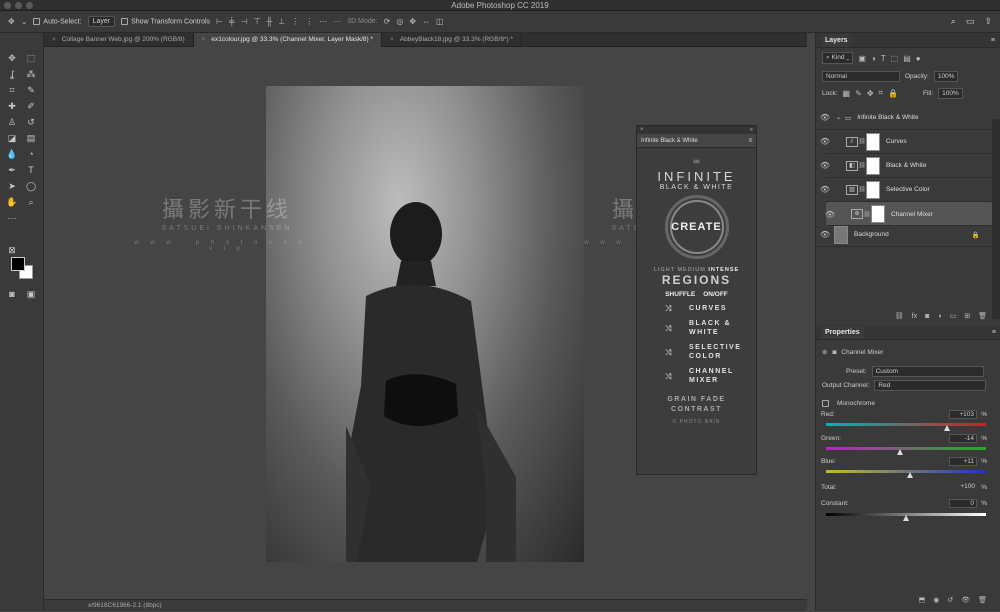 The width and height of the screenshot is (1000, 612). Describe the element at coordinates (936, 600) in the screenshot. I see `view-previous-icon: ◉` at that location.